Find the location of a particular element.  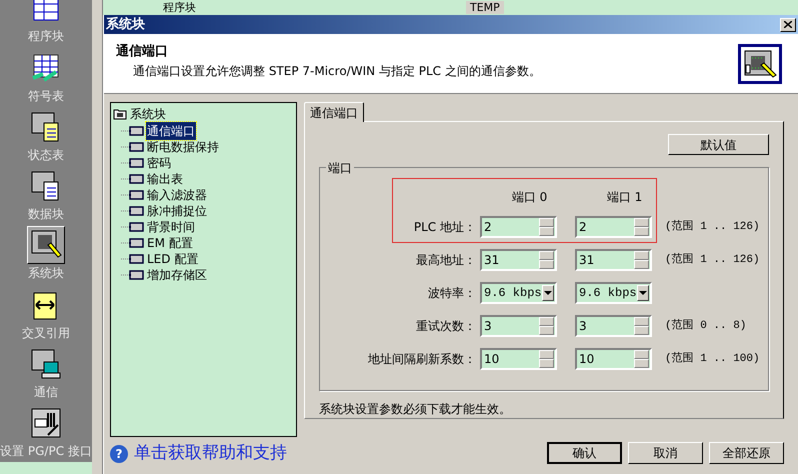

tree-item: EM 配置 is located at coordinates (170, 243).